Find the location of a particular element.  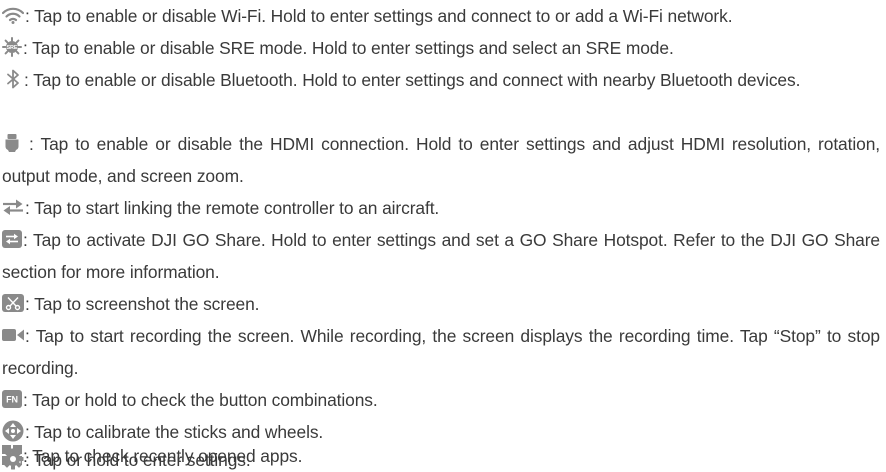

go-share-icon is located at coordinates (12, 239).